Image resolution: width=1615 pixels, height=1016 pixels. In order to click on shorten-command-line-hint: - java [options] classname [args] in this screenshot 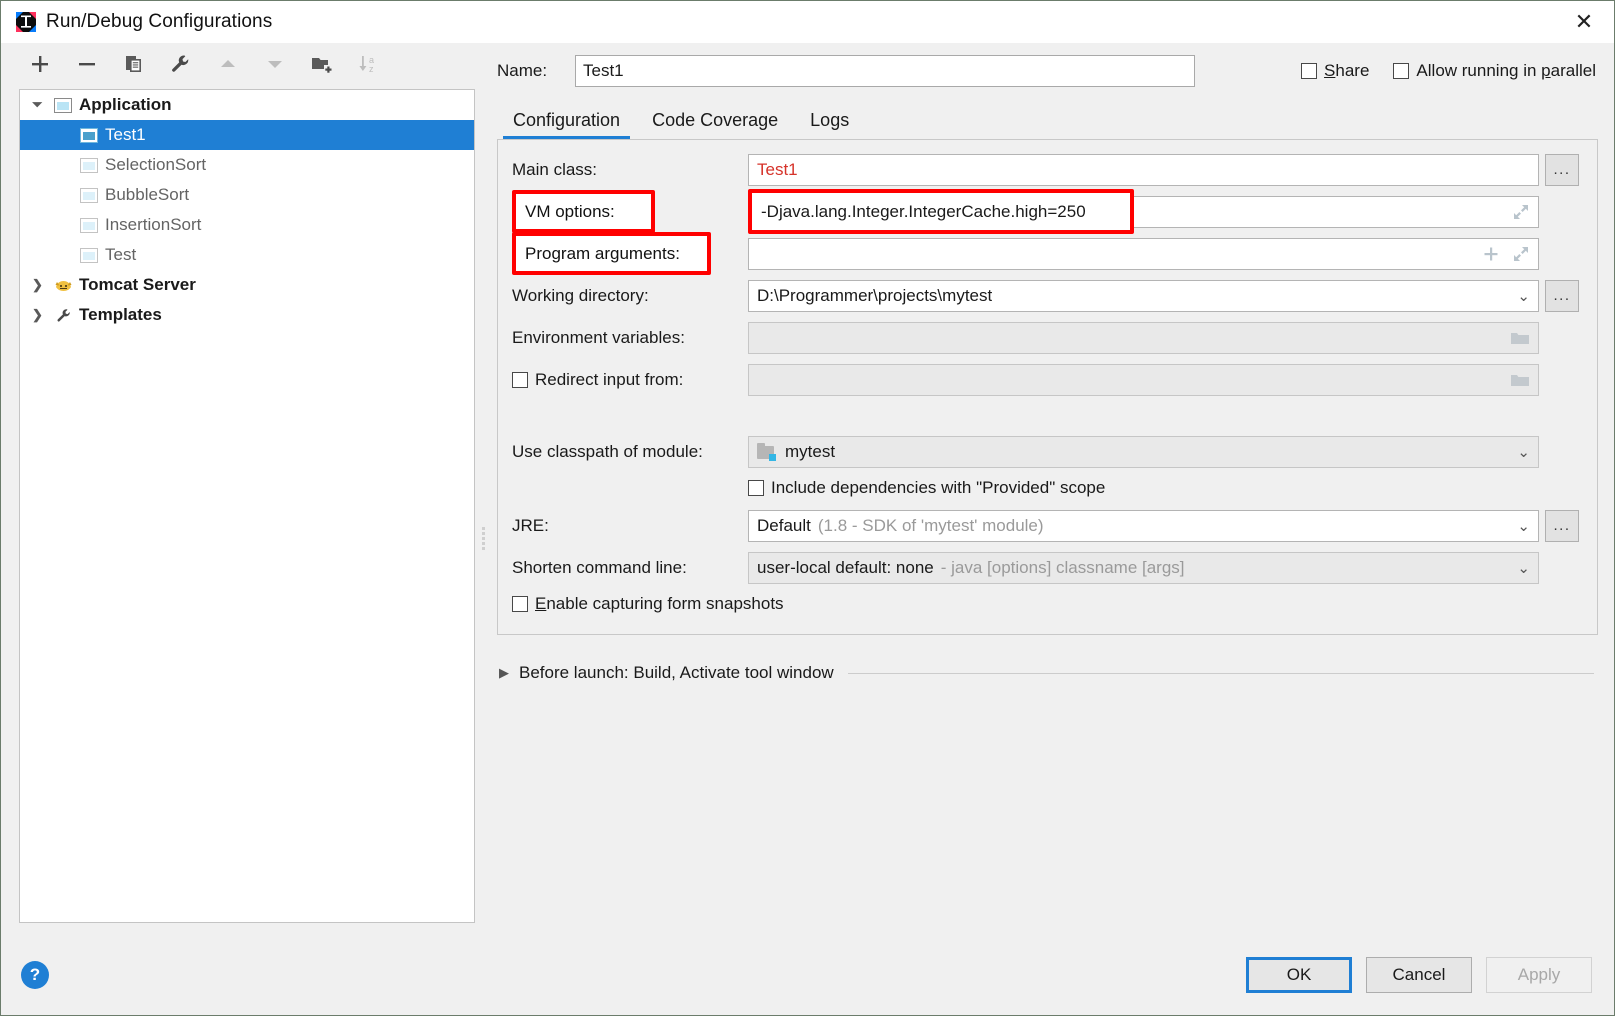, I will do `click(1062, 567)`.